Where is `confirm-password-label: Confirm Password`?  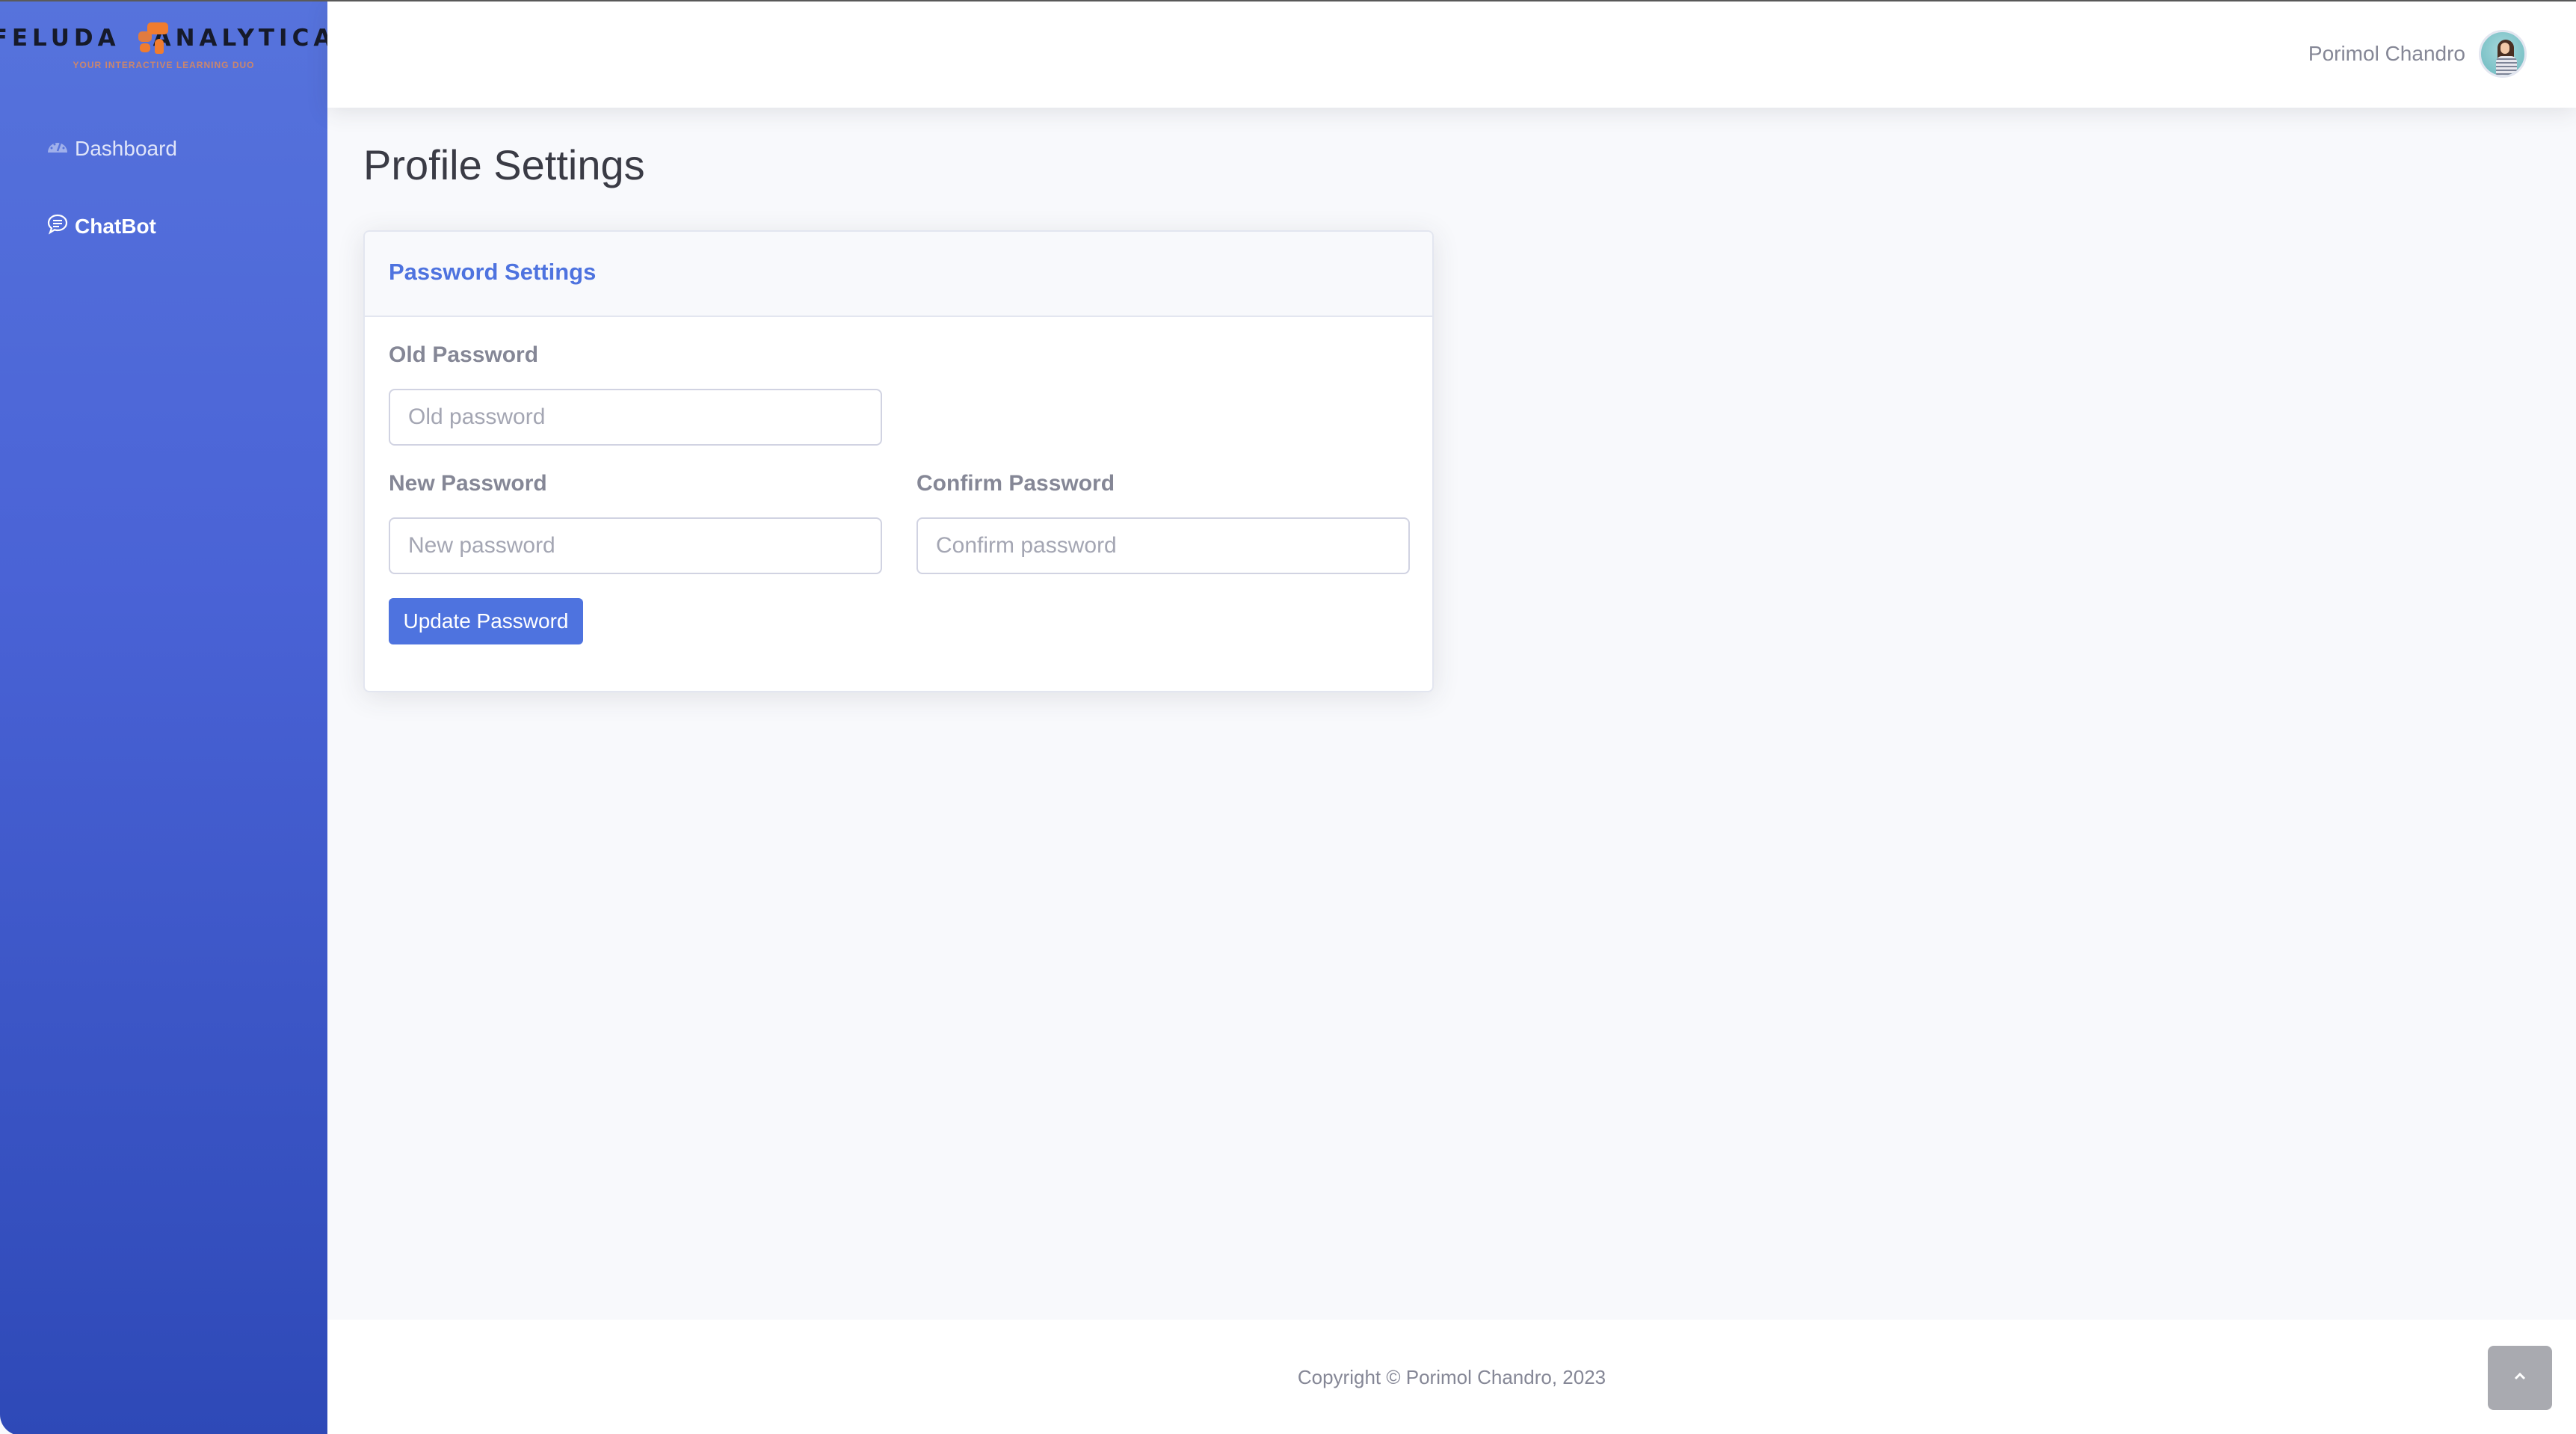 confirm-password-label: Confirm Password is located at coordinates (1015, 483).